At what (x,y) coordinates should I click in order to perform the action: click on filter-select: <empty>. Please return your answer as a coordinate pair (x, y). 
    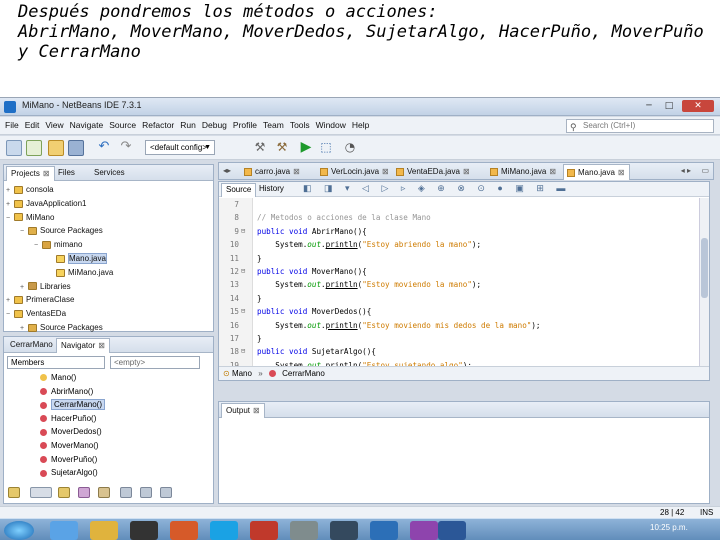
    Looking at the image, I should click on (155, 362).